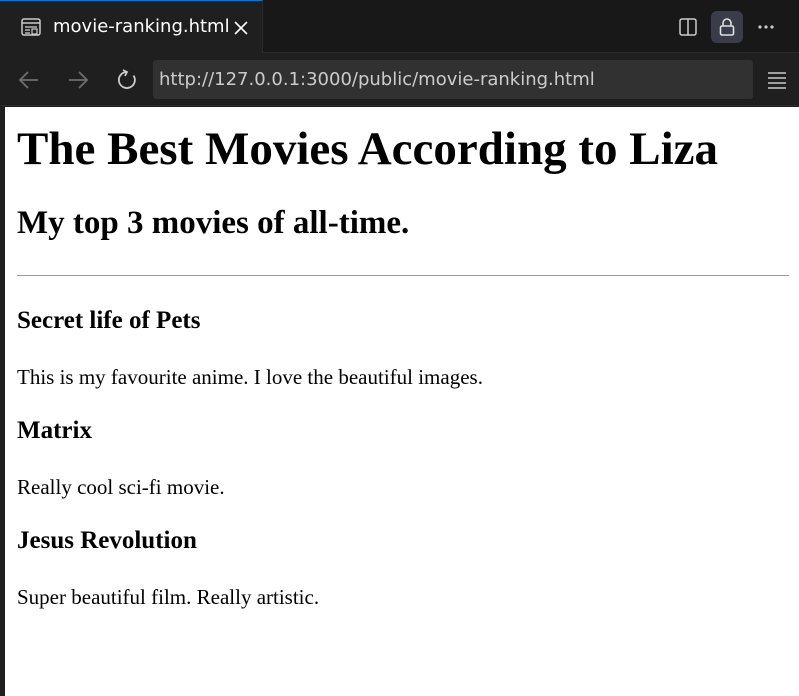 Image resolution: width=799 pixels, height=696 pixels. I want to click on ellipsis-icon, so click(766, 27).